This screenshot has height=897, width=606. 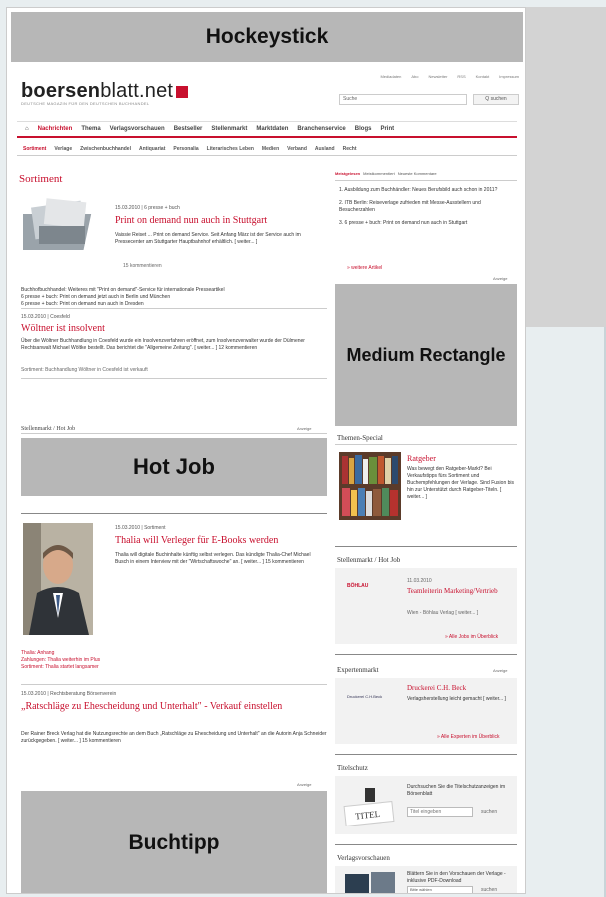 I want to click on stellenmarkt-label: Stellenmarkt / Hot Job, so click(x=48, y=429).